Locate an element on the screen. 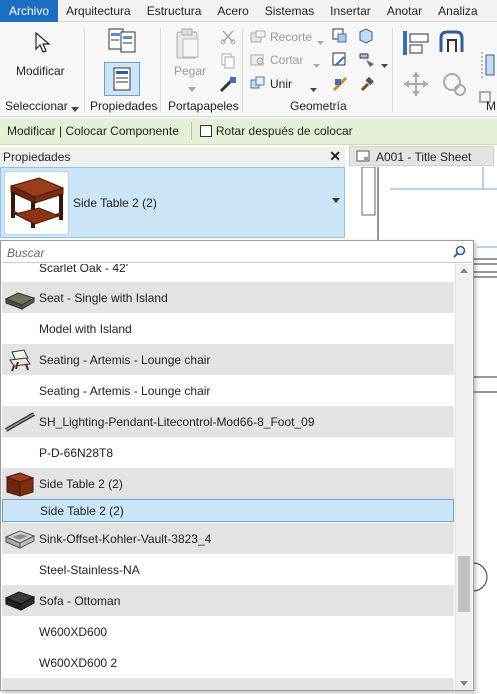 The image size is (497, 694). tab-anotar: Anotar is located at coordinates (404, 11).